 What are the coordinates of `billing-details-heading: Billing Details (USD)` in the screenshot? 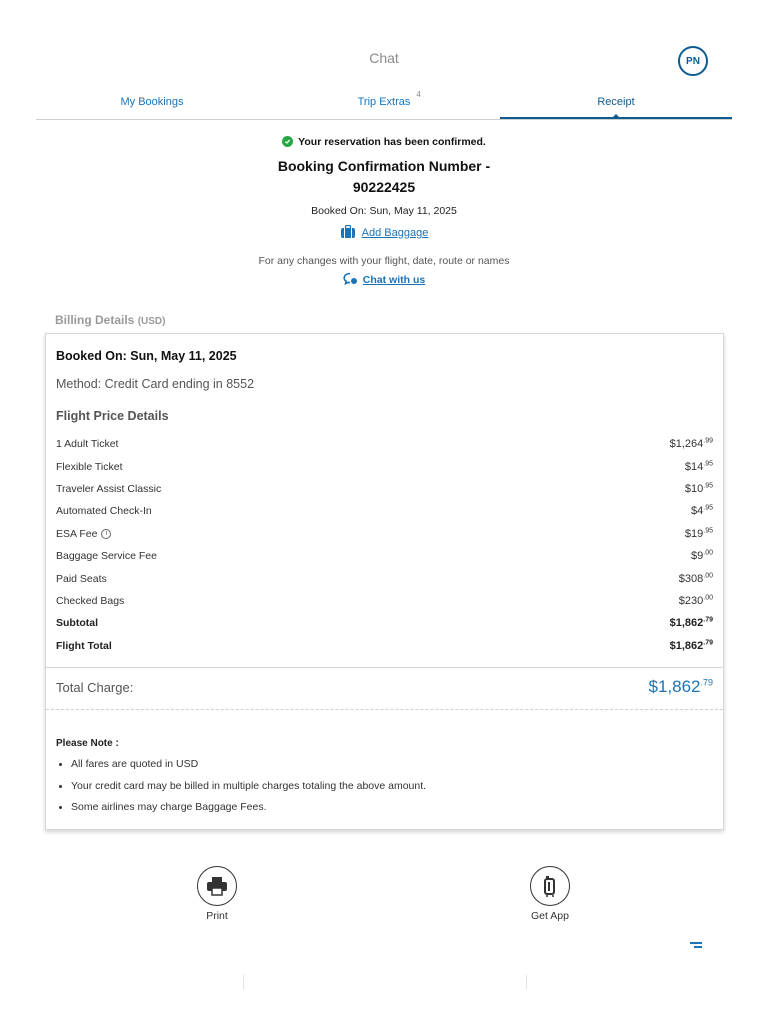 It's located at (110, 320).